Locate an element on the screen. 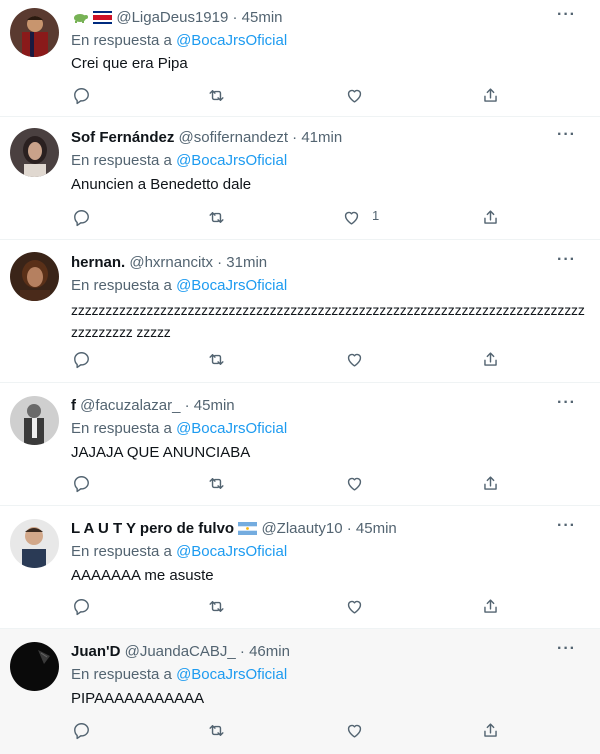 This screenshot has width=600, height=754. user-handle: @LigaDeus1919 is located at coordinates (172, 17).